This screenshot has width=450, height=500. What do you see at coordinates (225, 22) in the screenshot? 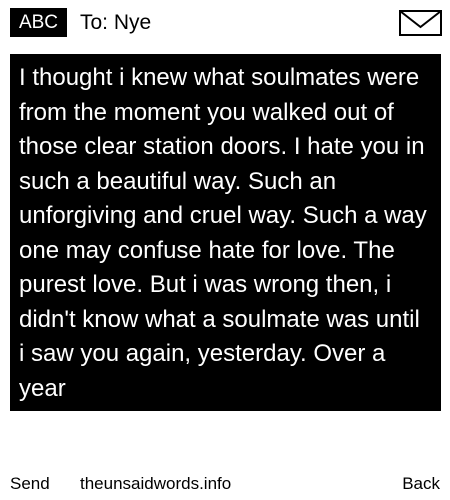
I see `header-bar: ABC To: Nye` at bounding box center [225, 22].